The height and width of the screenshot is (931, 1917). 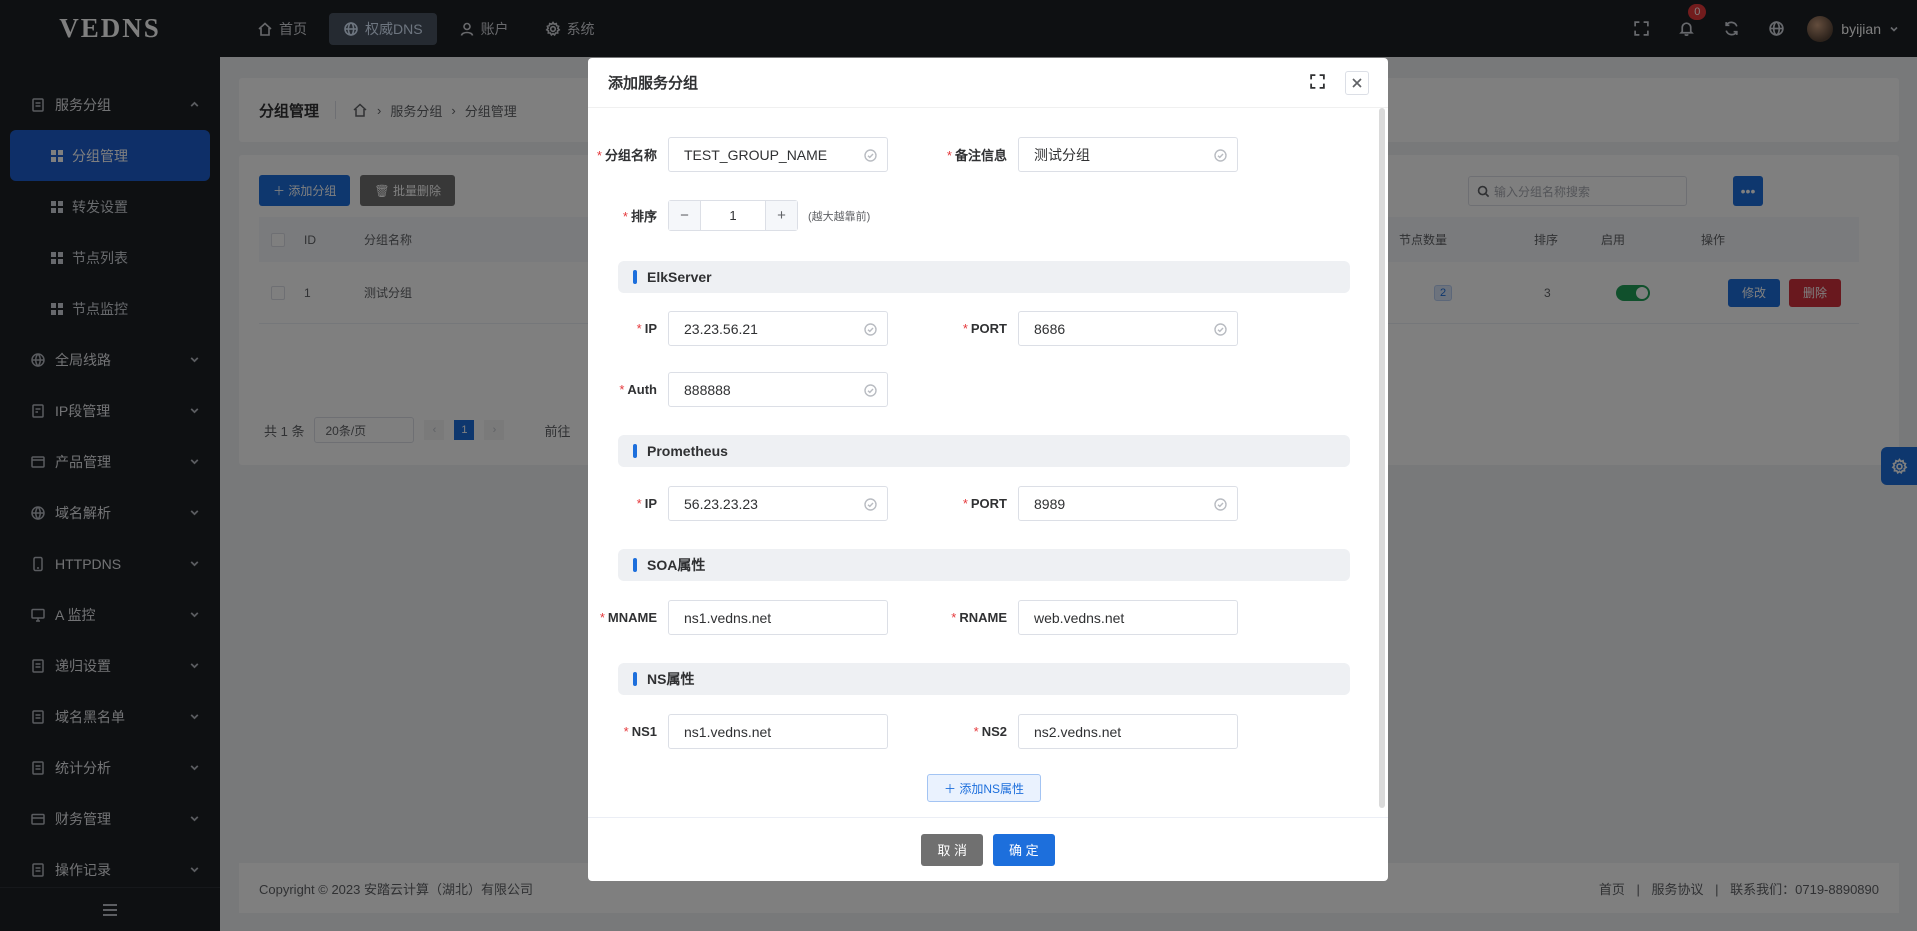 I want to click on prom-port-input: 8989, so click(x=1128, y=503).